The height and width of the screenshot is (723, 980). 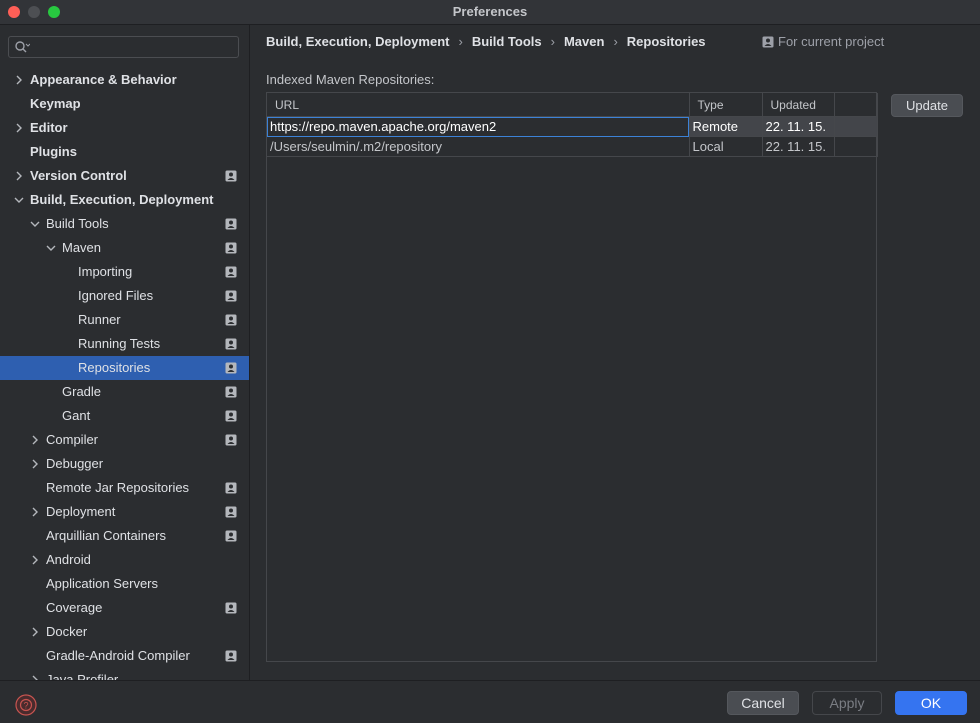 I want to click on sidebar-item-gradle: Gradle, so click(x=124, y=392).